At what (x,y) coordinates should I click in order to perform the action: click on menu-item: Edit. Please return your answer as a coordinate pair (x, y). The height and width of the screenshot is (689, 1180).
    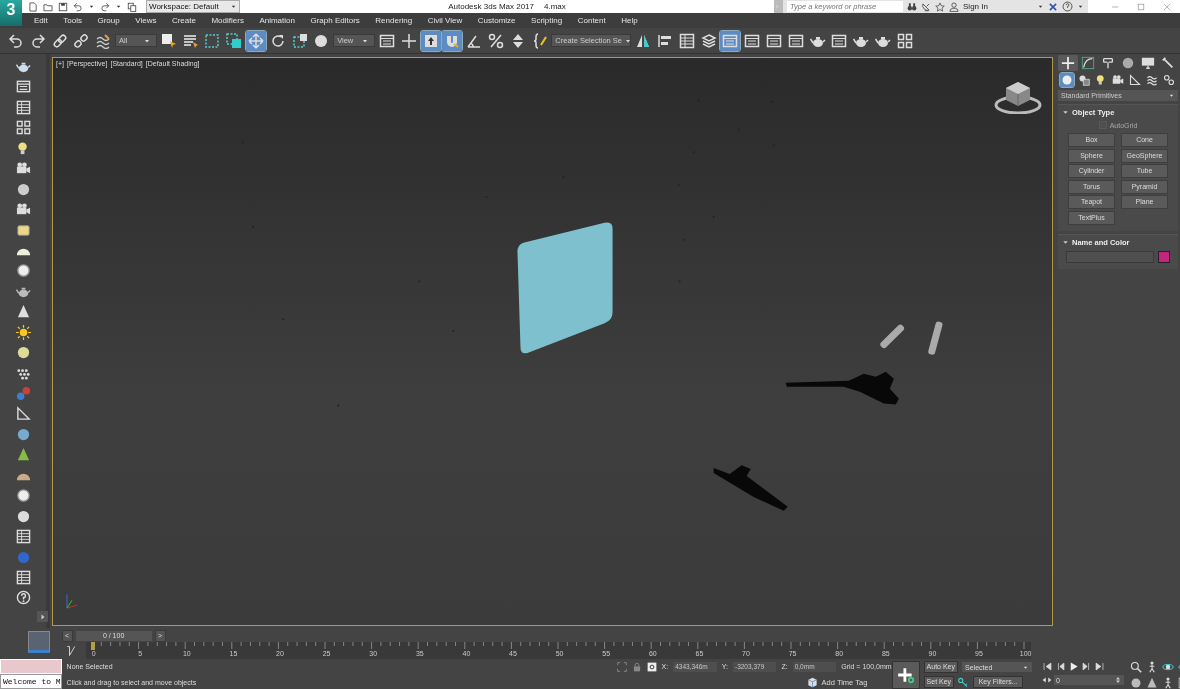
    Looking at the image, I should click on (41, 20).